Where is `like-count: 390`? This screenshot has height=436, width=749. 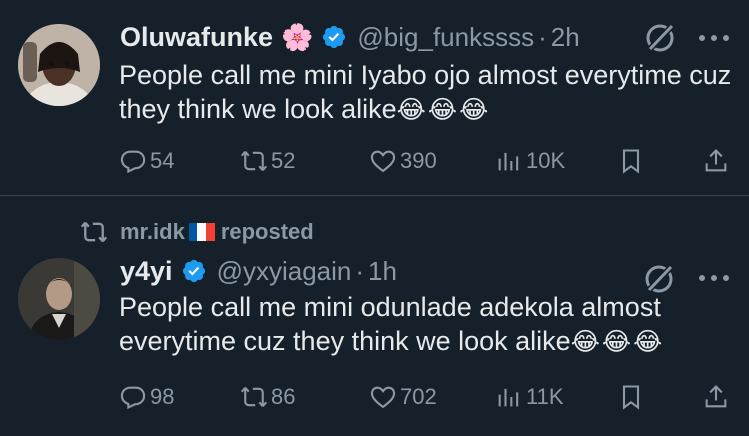 like-count: 390 is located at coordinates (418, 160).